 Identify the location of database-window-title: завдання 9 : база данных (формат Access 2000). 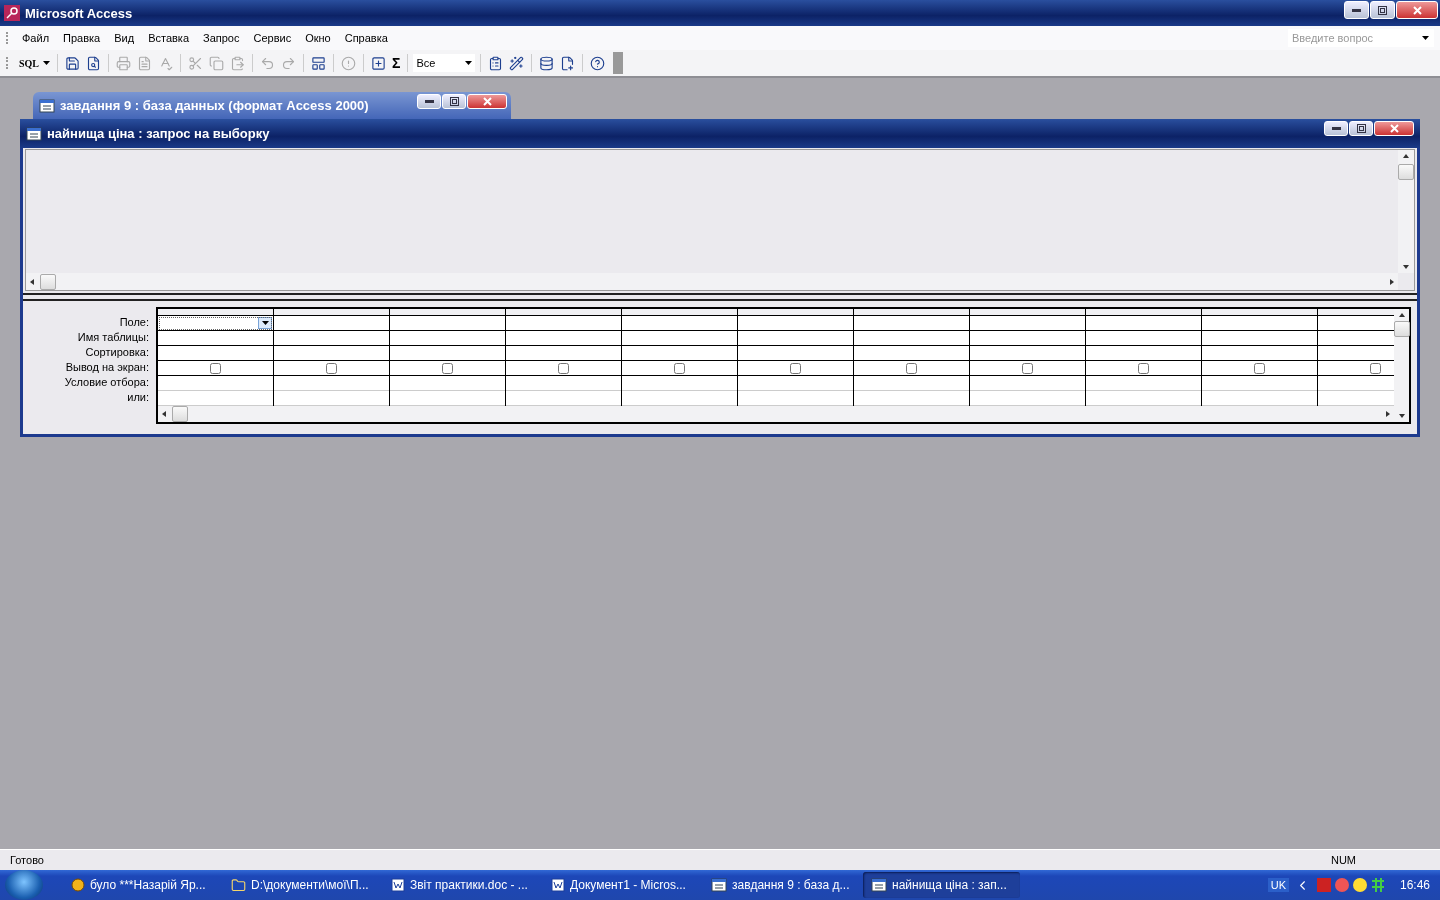
(214, 105).